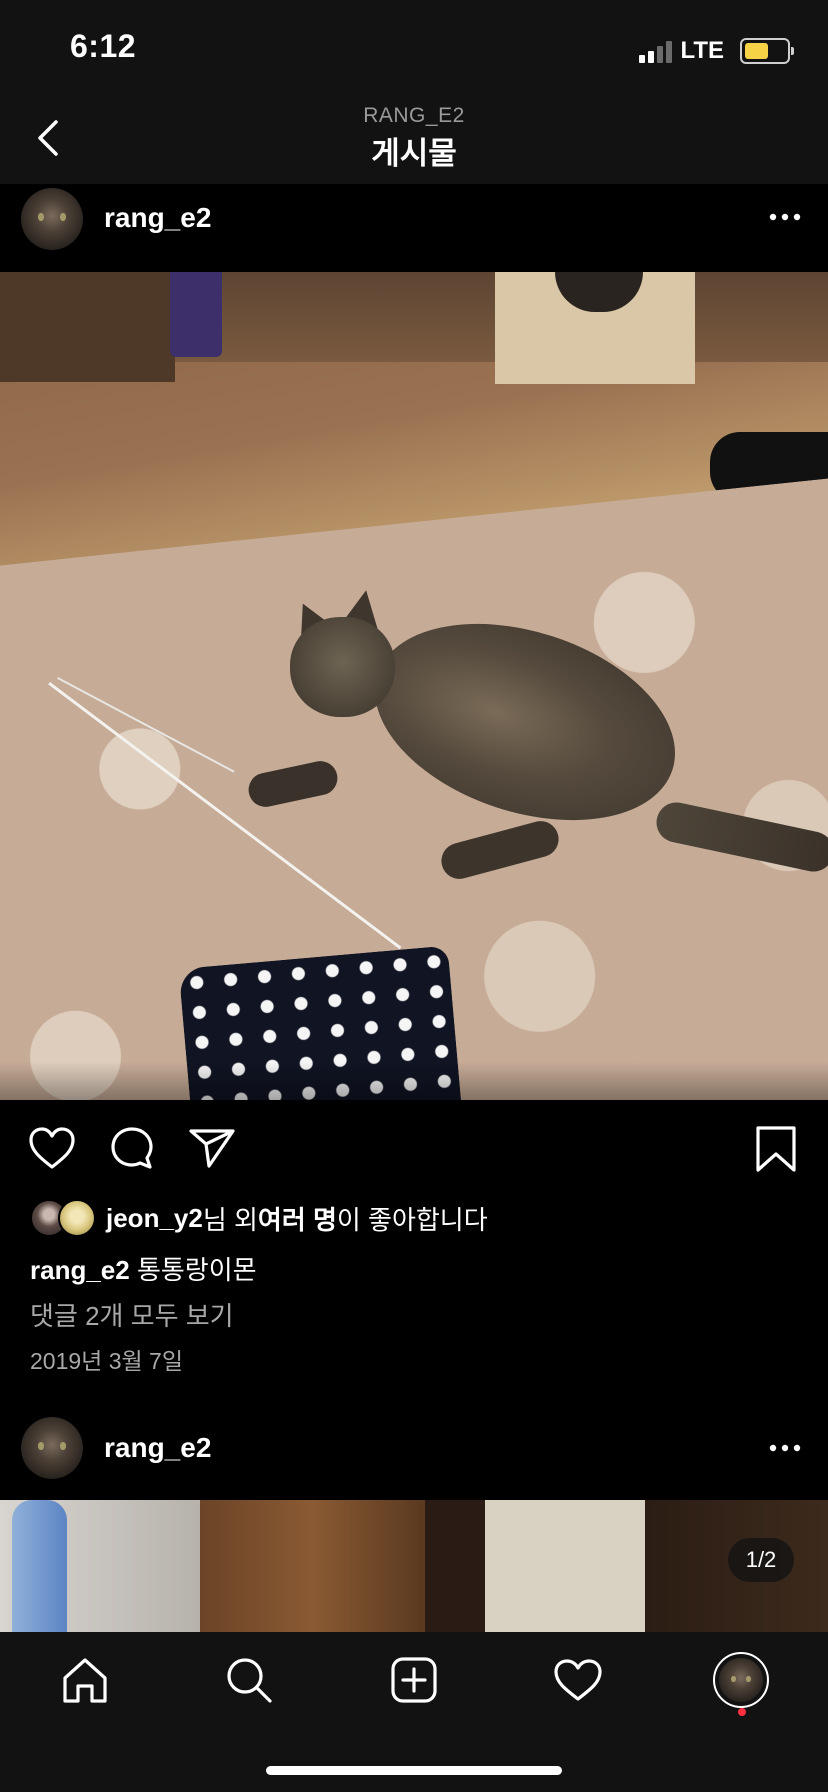  Describe the element at coordinates (414, 115) in the screenshot. I see `nav-username: RANG_E2` at that location.